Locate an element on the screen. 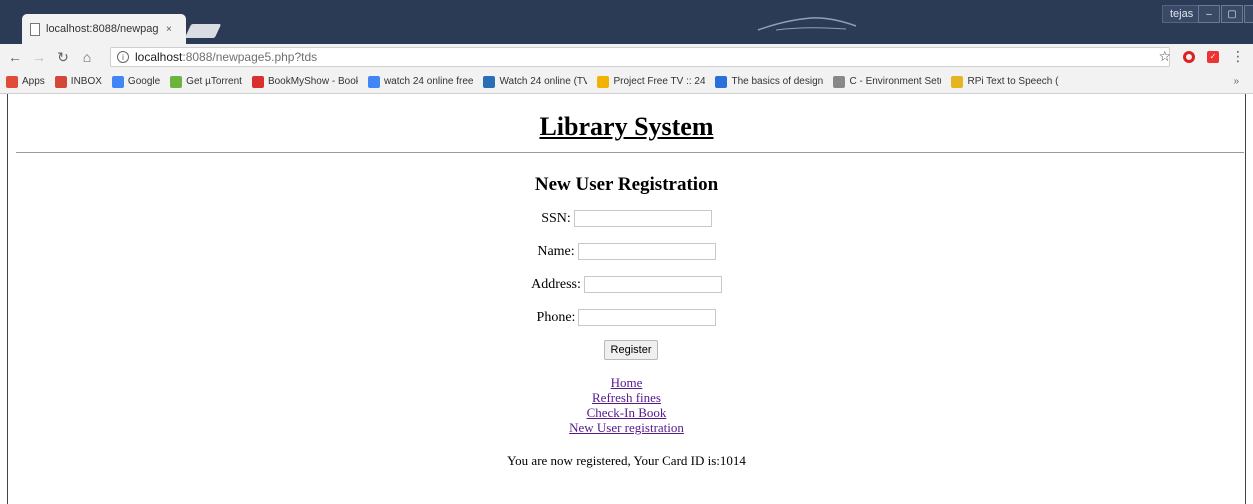 The image size is (1253, 504). new-user-registration-link: New User registration is located at coordinates (626, 427).